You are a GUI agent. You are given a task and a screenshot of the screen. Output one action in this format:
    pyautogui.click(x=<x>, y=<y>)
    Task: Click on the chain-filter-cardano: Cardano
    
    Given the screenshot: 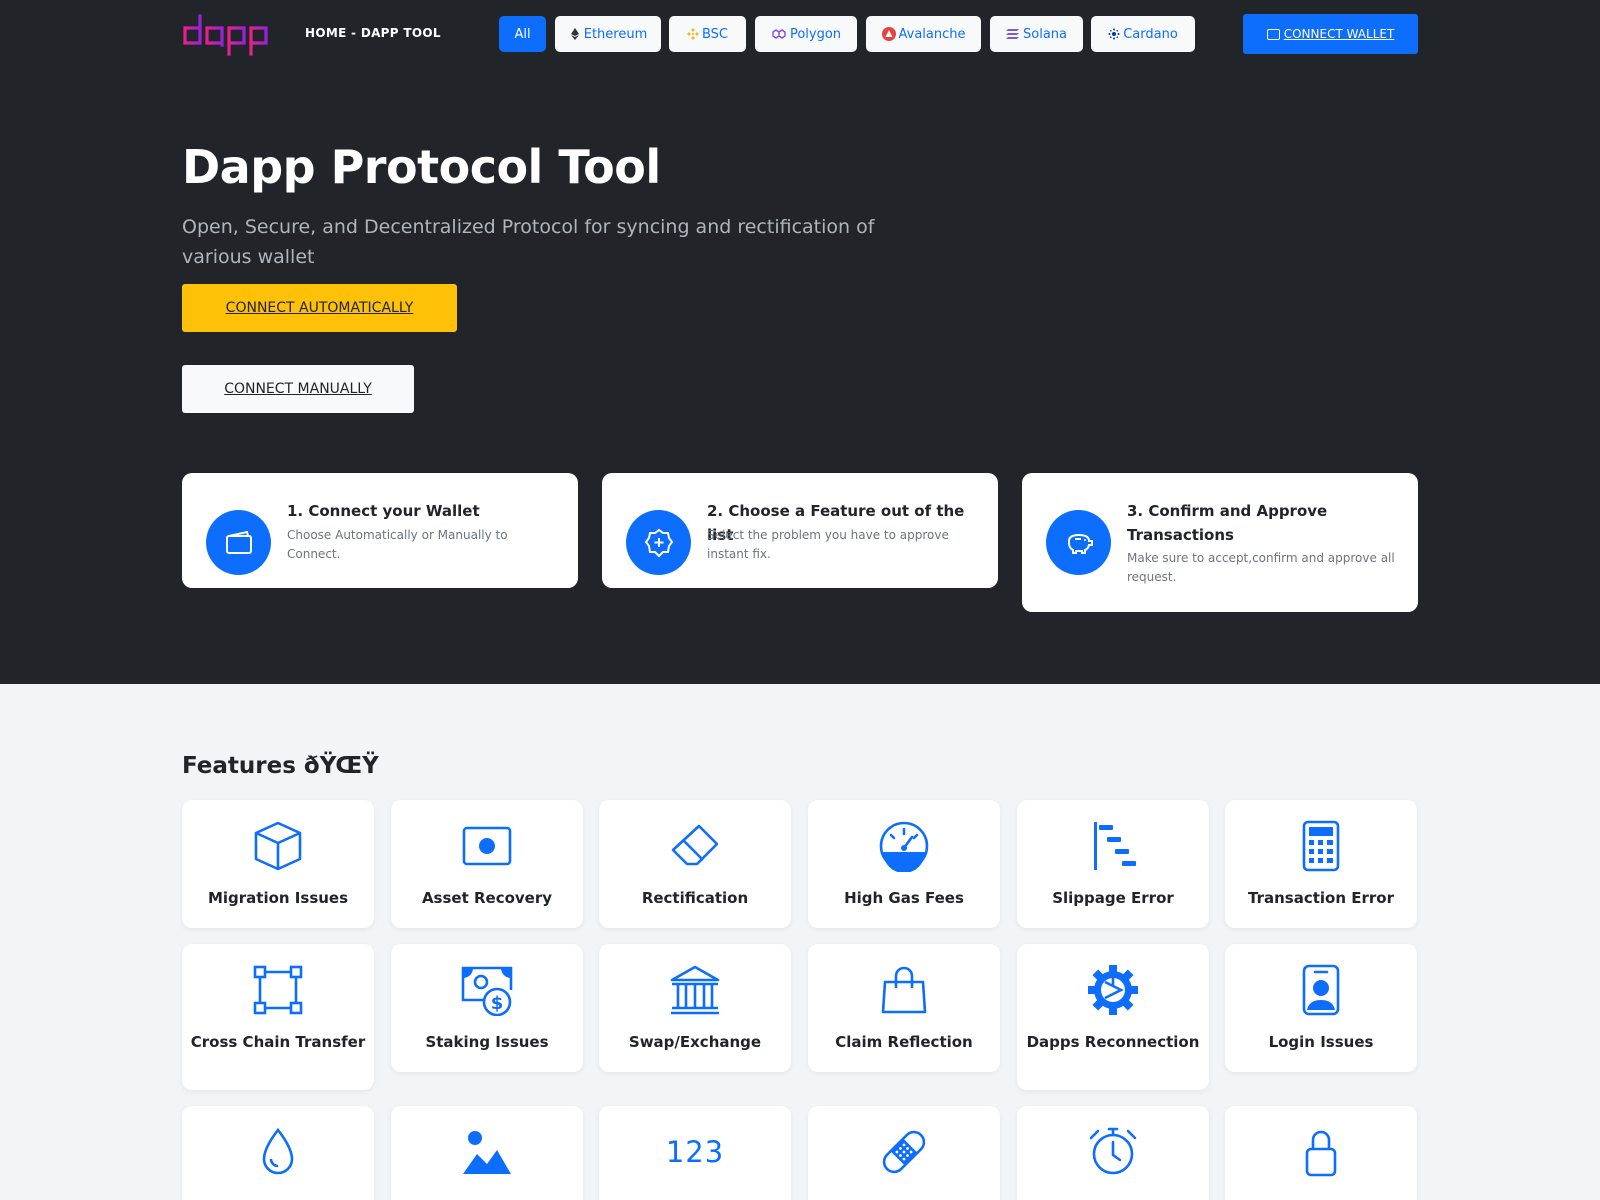 What is the action you would take?
    pyautogui.click(x=1143, y=34)
    